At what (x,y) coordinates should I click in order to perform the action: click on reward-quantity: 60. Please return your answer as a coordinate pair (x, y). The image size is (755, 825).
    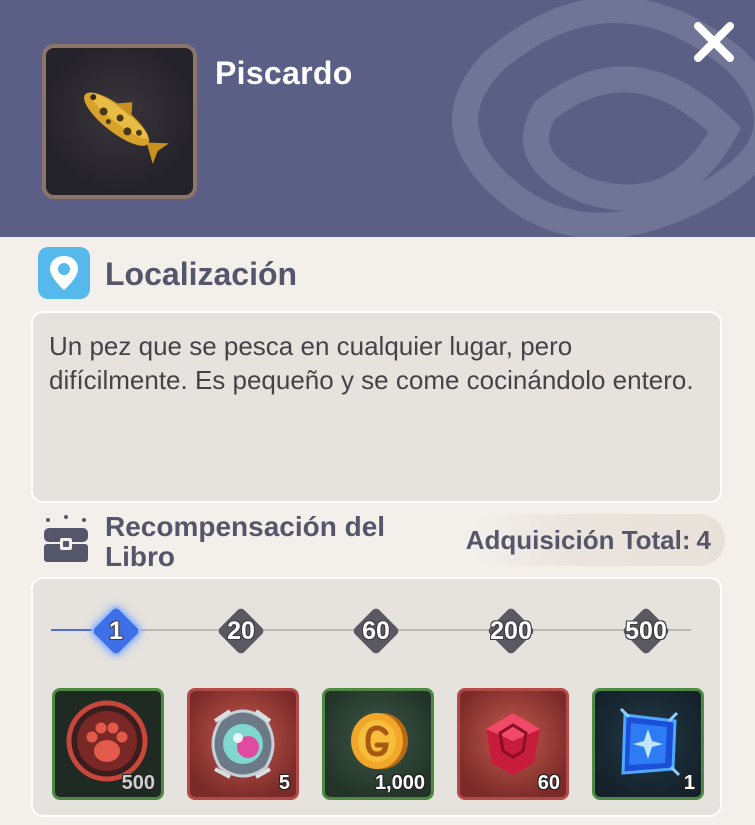
    Looking at the image, I should click on (548, 783).